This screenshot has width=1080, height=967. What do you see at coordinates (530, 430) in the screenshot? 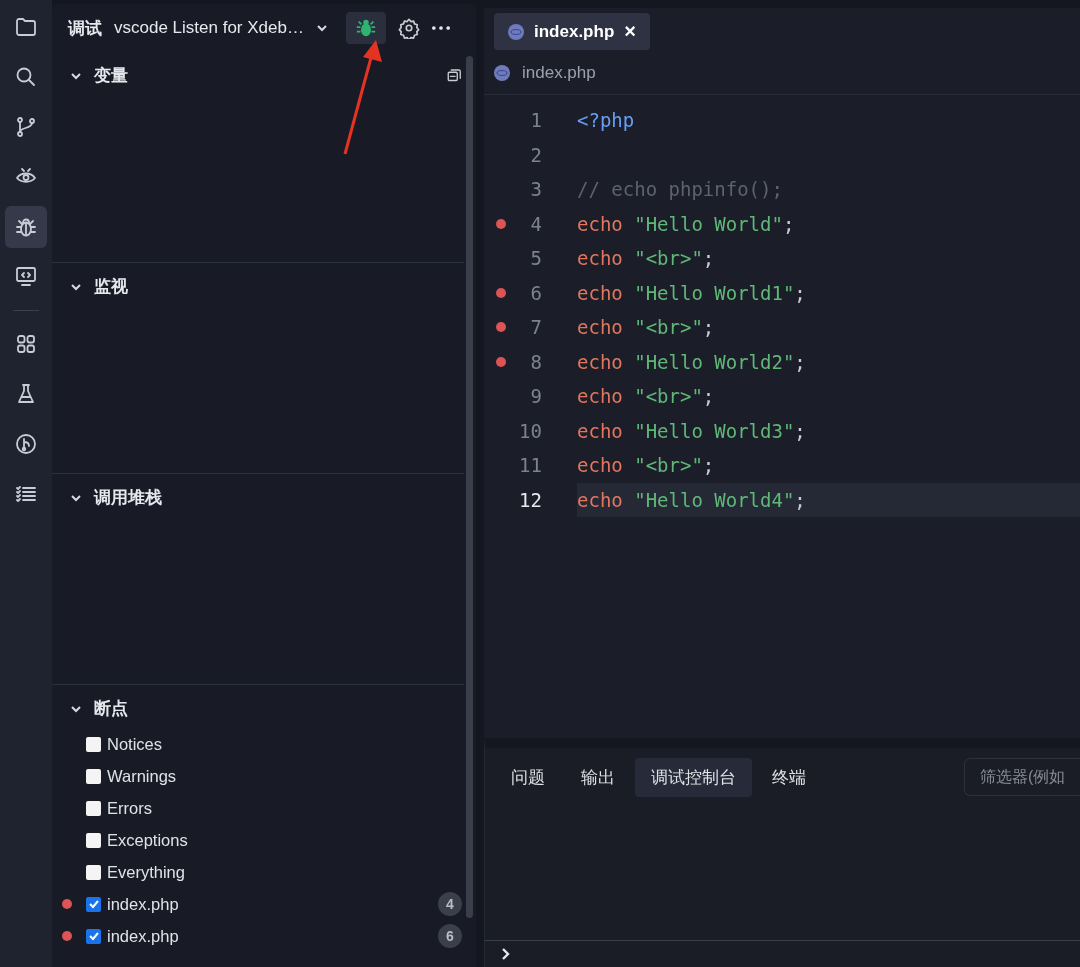
I see `line-number: 10` at bounding box center [530, 430].